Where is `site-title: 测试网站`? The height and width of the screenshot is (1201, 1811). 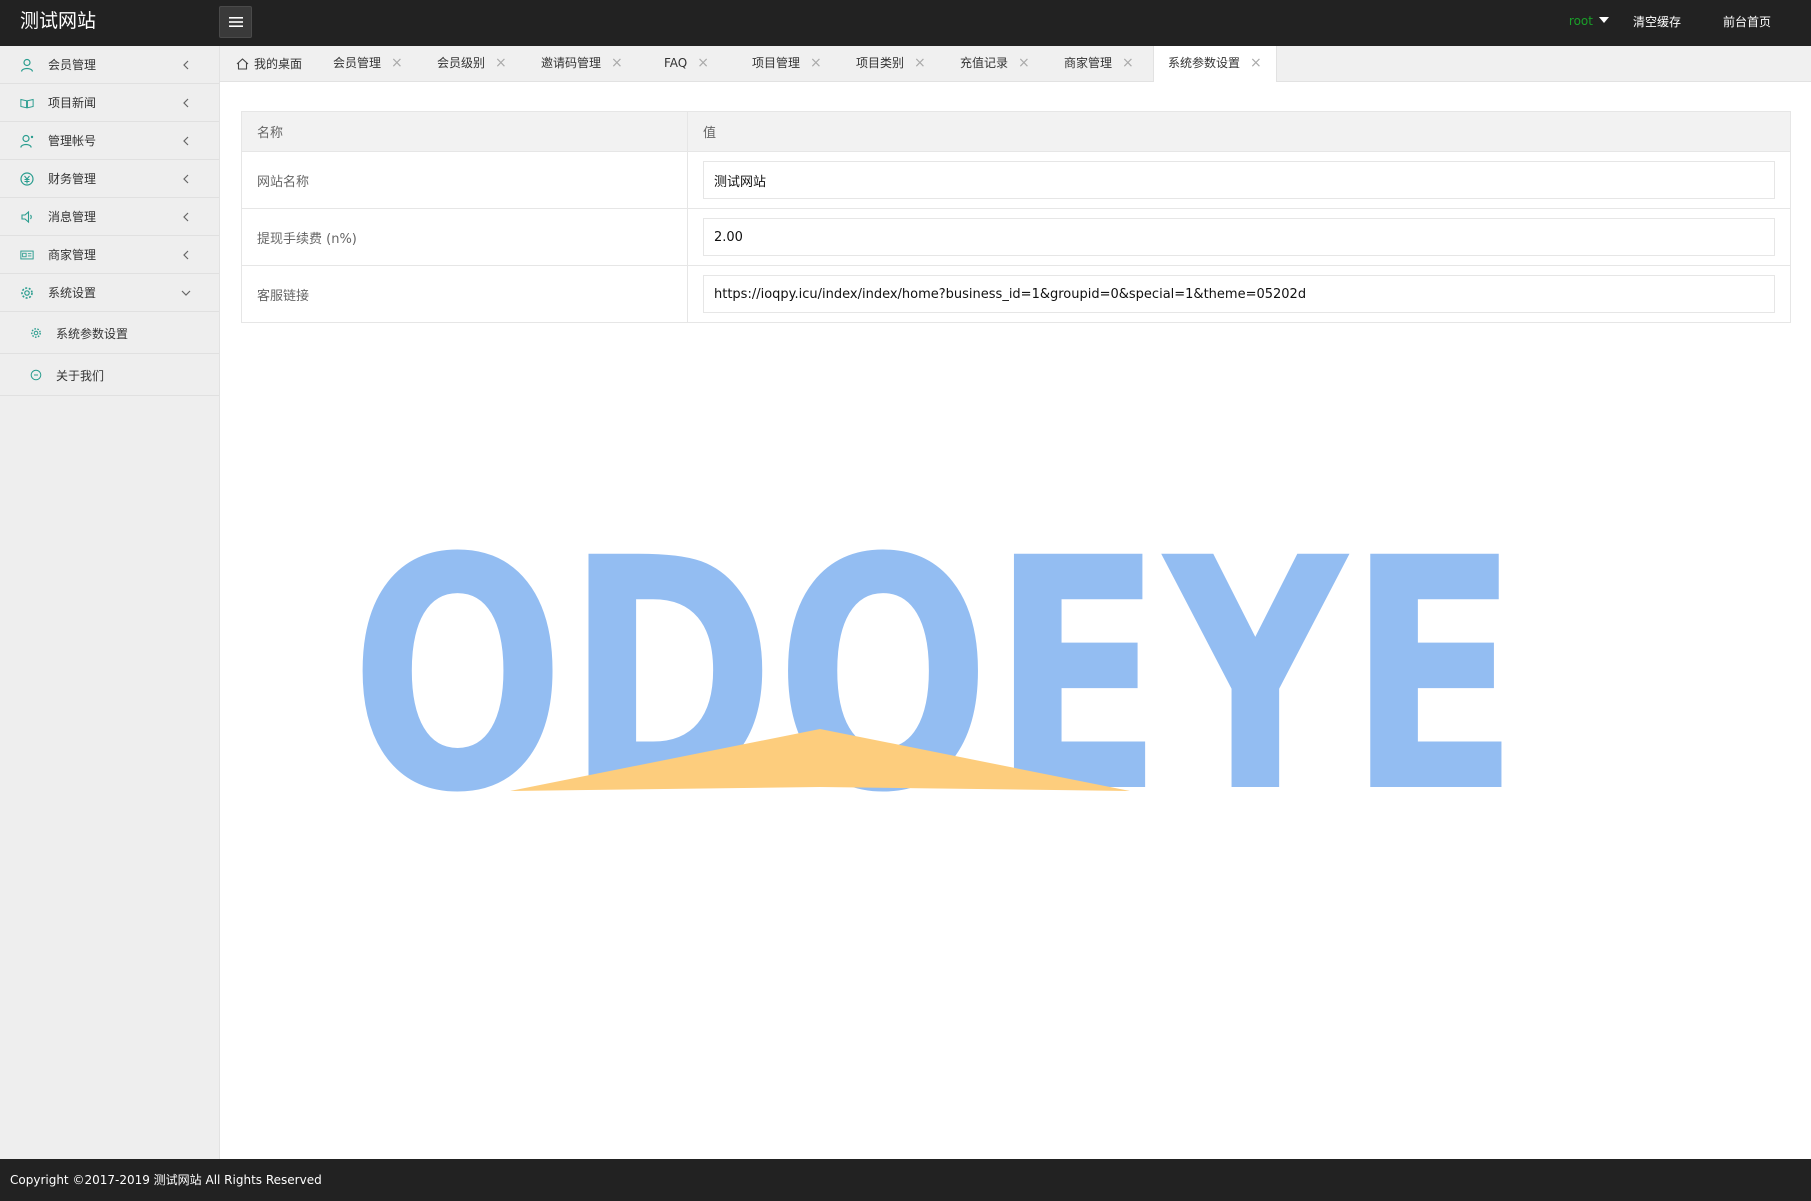
site-title: 测试网站 is located at coordinates (58, 21).